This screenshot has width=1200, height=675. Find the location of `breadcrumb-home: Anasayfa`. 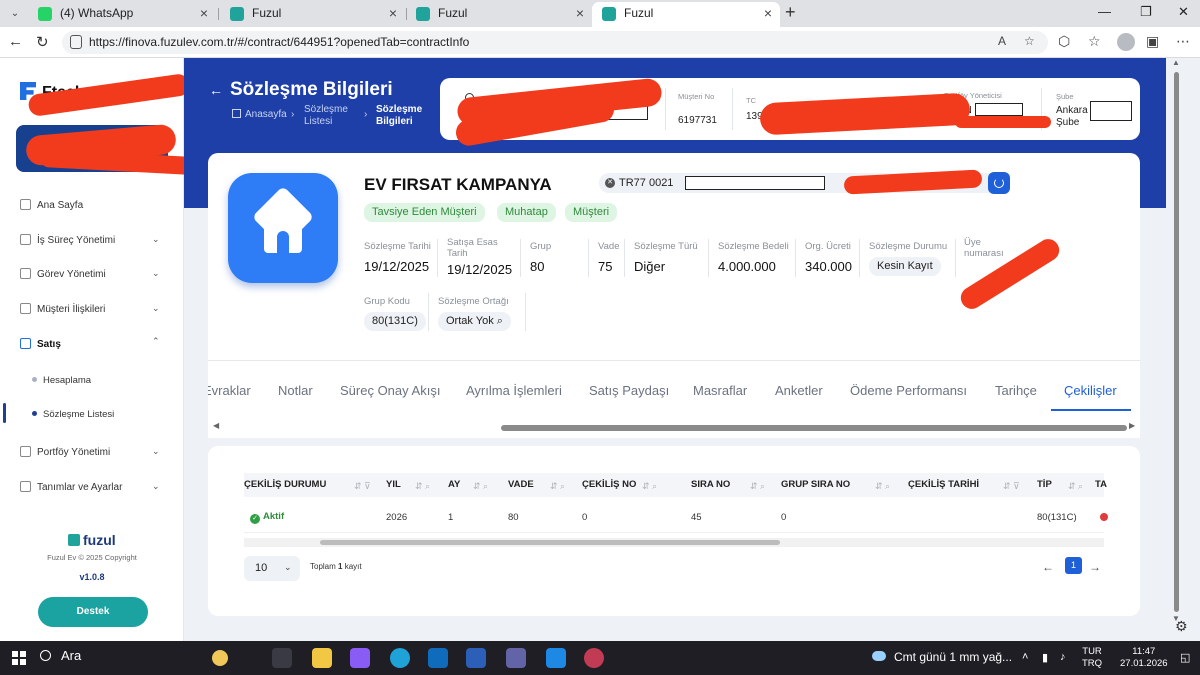

breadcrumb-home: Anasayfa is located at coordinates (259, 114).